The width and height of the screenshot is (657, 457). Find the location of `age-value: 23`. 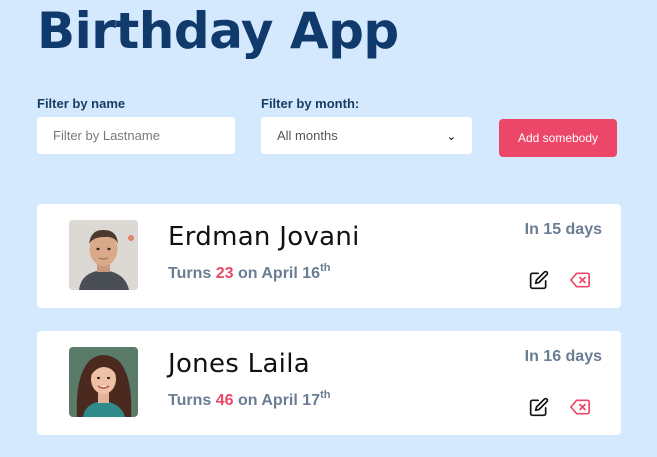

age-value: 23 is located at coordinates (224, 273).